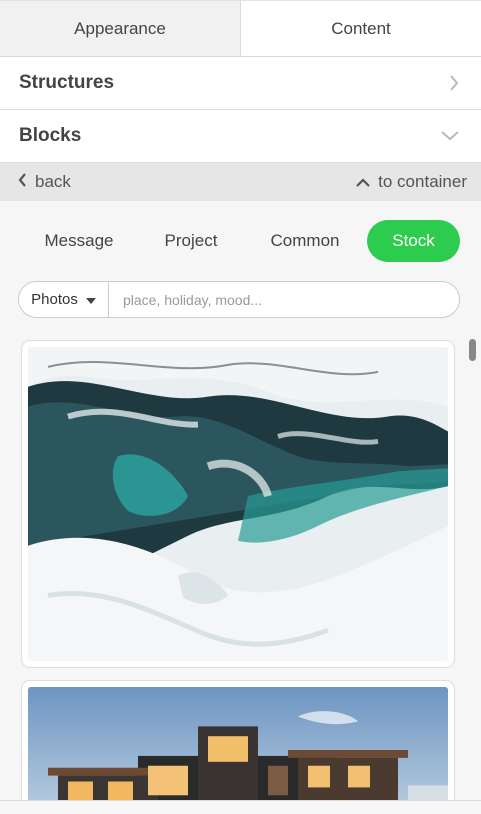  Describe the element at coordinates (450, 136) in the screenshot. I see `chevron-down-icon` at that location.